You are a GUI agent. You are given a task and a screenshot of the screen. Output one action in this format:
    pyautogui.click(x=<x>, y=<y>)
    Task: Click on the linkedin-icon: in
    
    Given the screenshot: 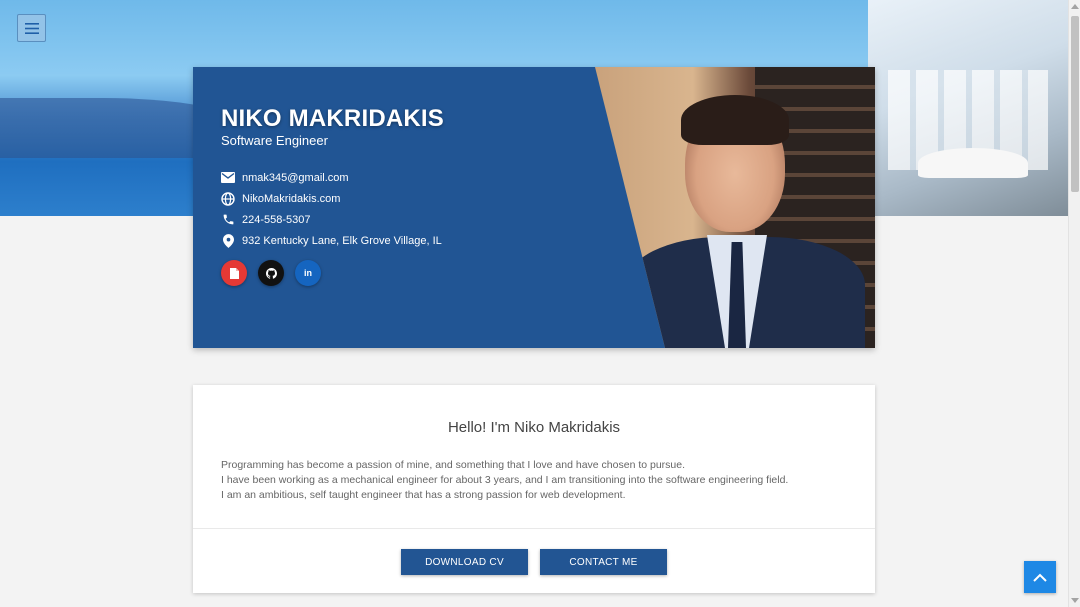 What is the action you would take?
    pyautogui.click(x=308, y=273)
    